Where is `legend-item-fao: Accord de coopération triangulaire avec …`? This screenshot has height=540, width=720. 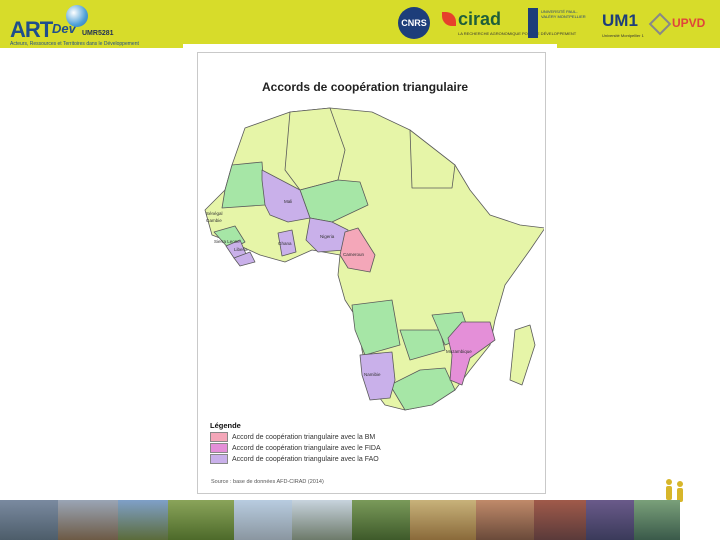
legend-item-fao: Accord de coopération triangulaire avec … is located at coordinates (294, 459).